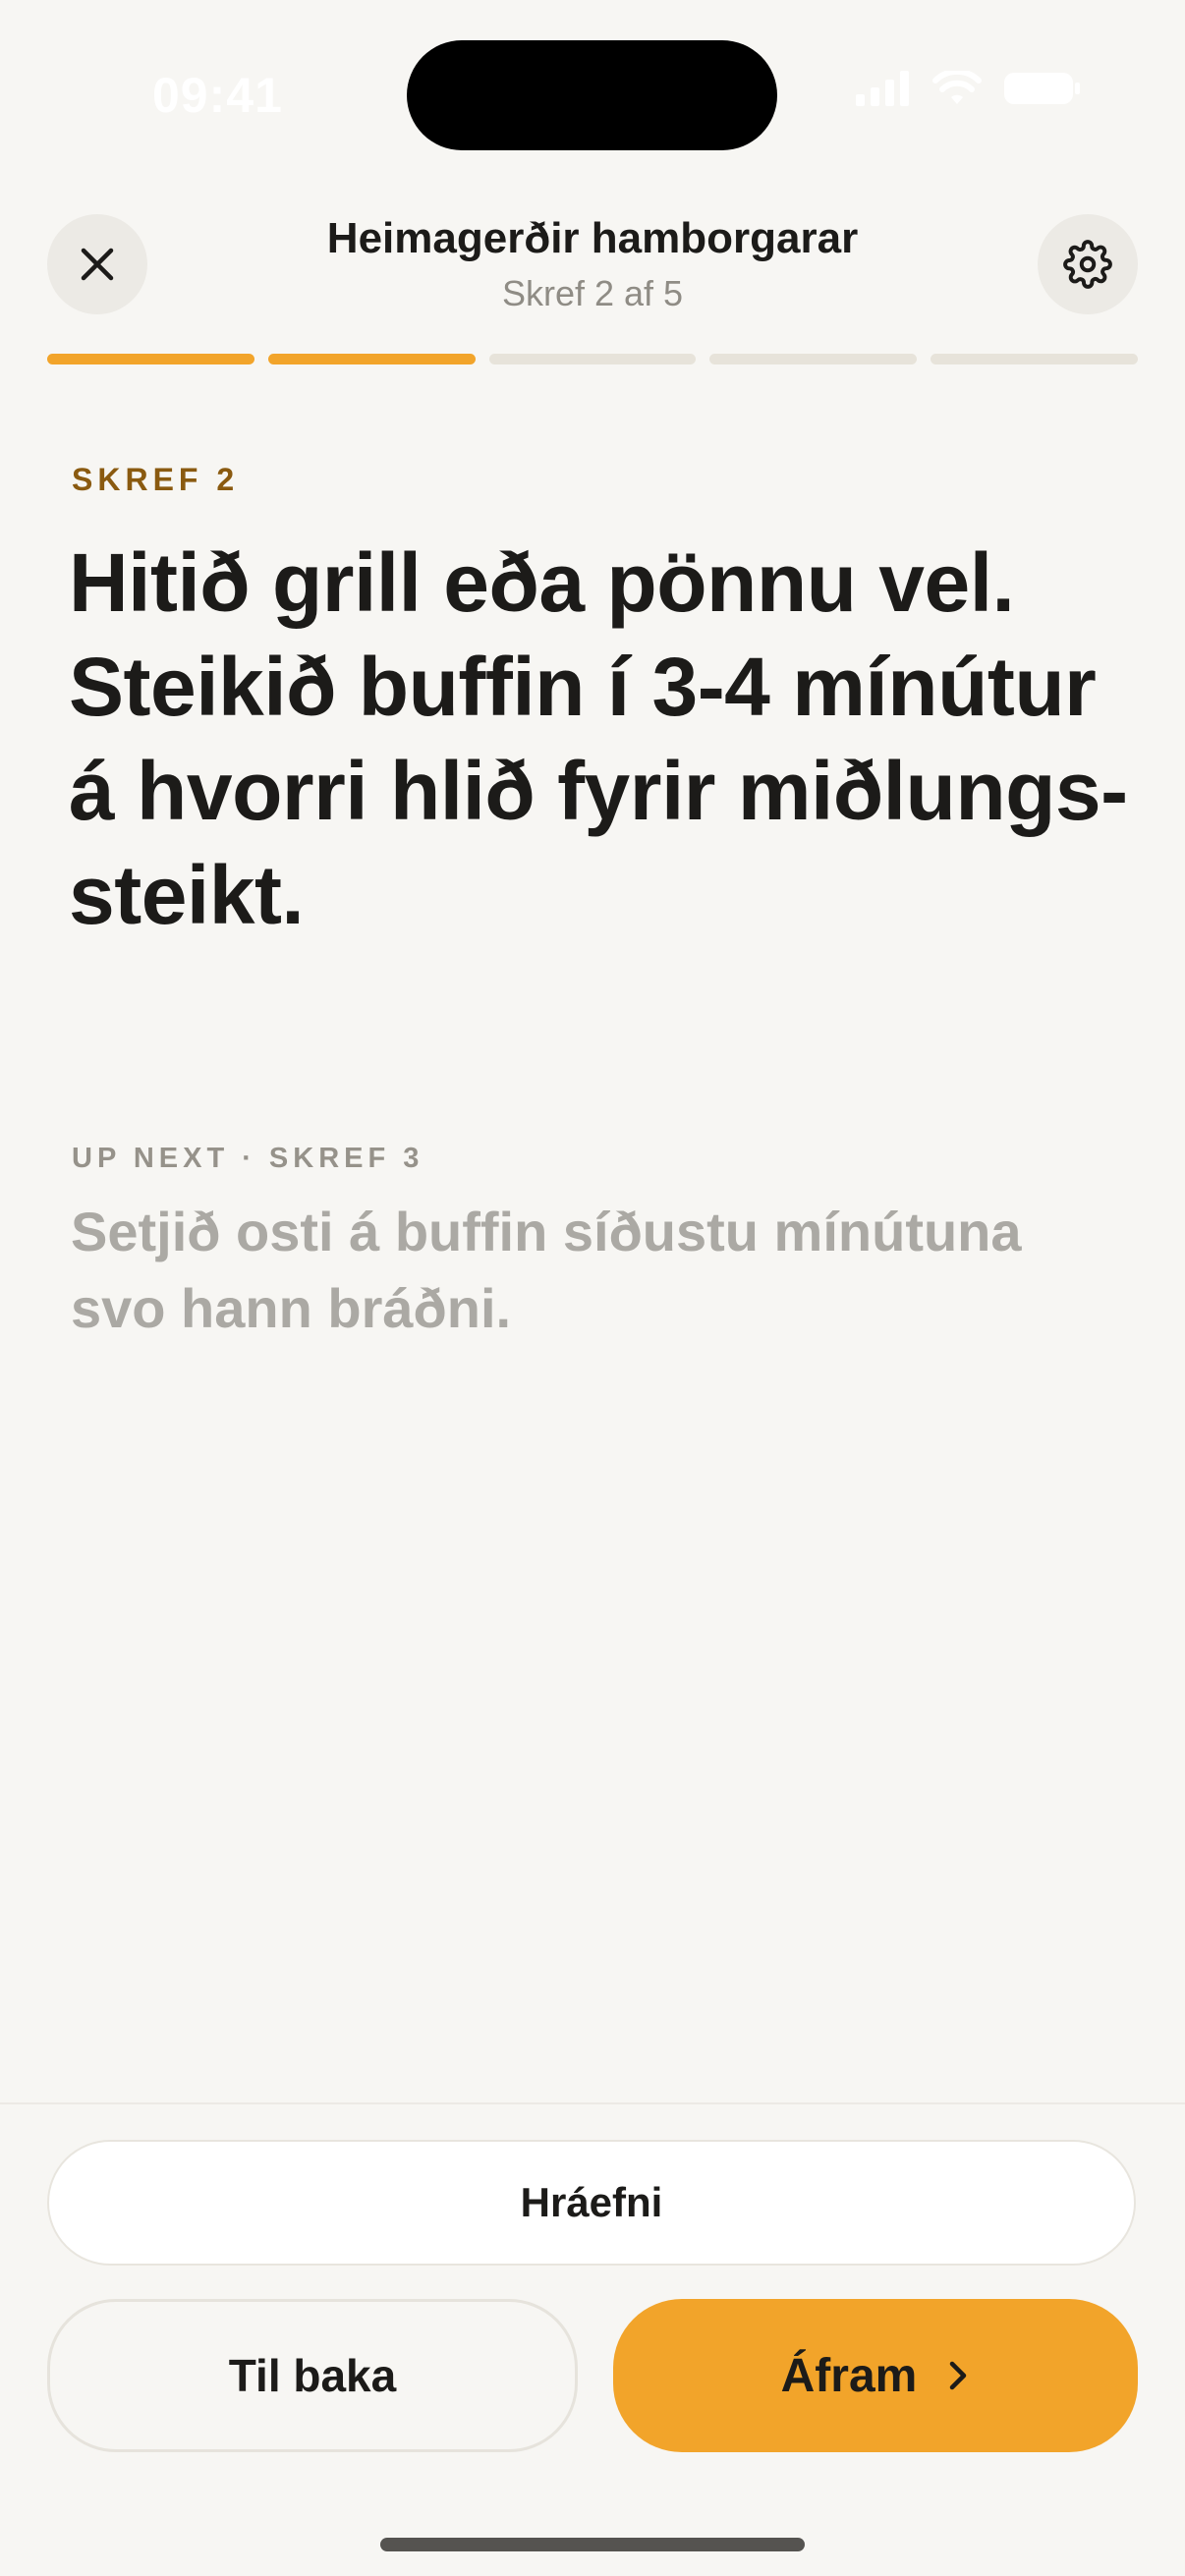  I want to click on settings-button, so click(1088, 264).